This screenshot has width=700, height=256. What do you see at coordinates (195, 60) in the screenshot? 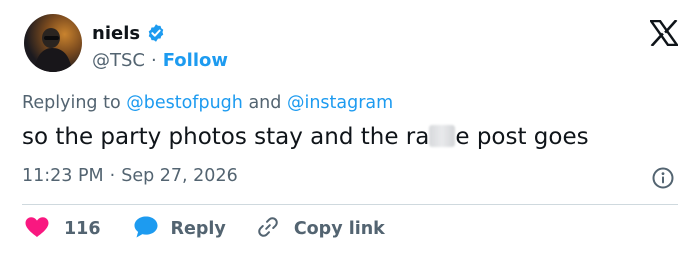
I see `follow-button: Follow` at bounding box center [195, 60].